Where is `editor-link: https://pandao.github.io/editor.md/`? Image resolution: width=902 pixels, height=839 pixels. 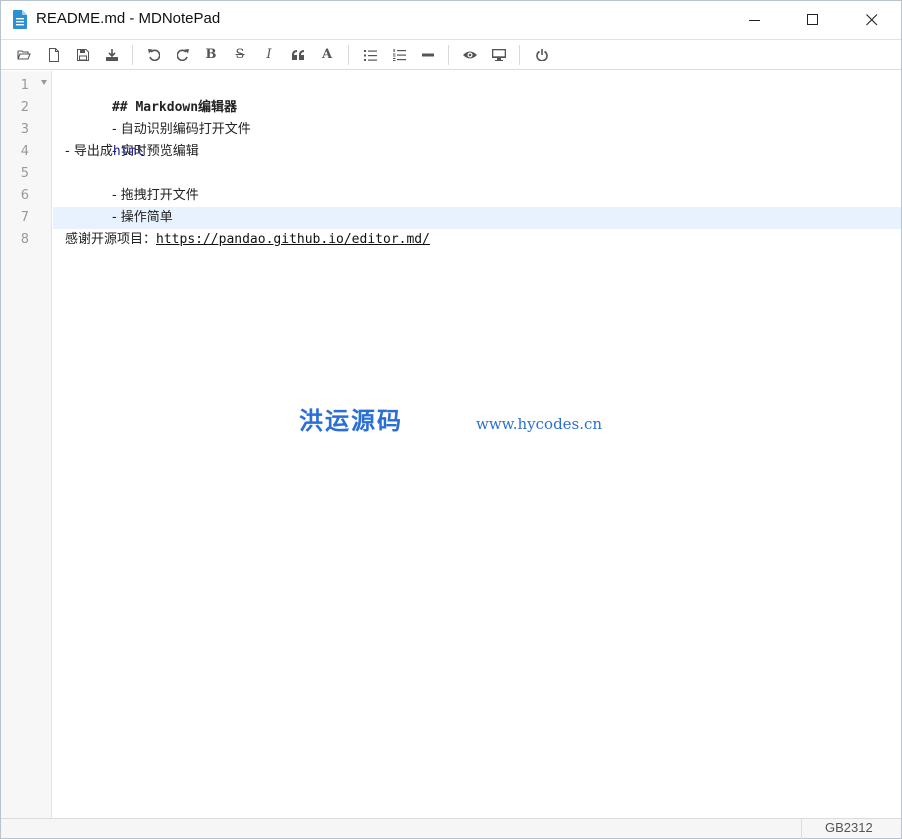
editor-link: https://pandao.github.io/editor.md/ is located at coordinates (293, 239).